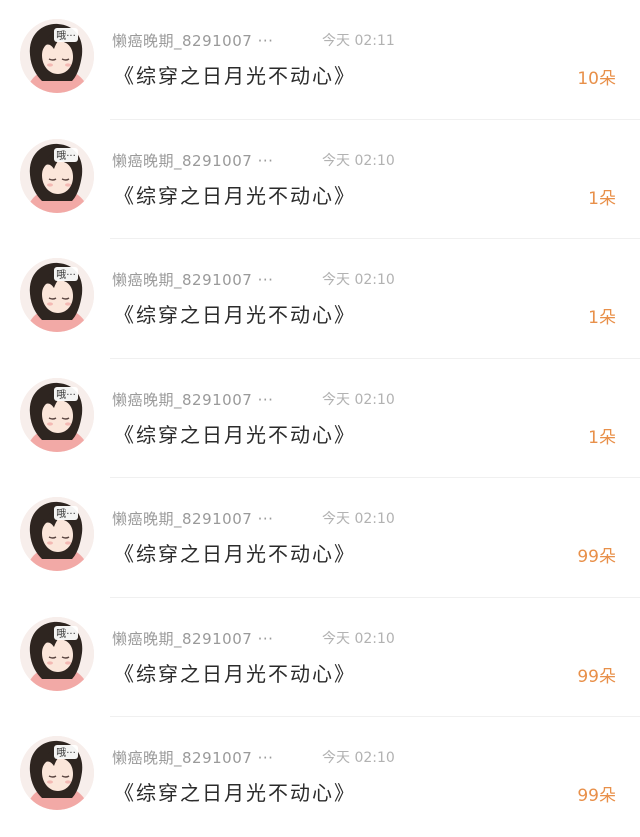 This screenshot has height=837, width=640. What do you see at coordinates (358, 41) in the screenshot?
I see `timestamp: 今天 02:11` at bounding box center [358, 41].